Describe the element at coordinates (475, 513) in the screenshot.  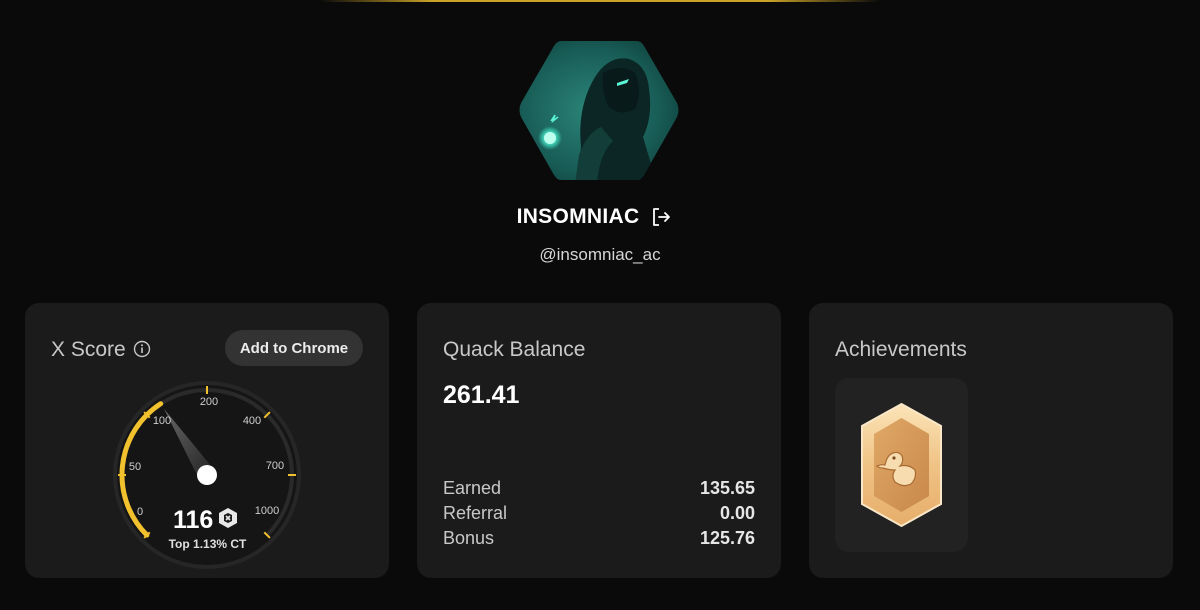
I see `breakdown-label: Referral` at that location.